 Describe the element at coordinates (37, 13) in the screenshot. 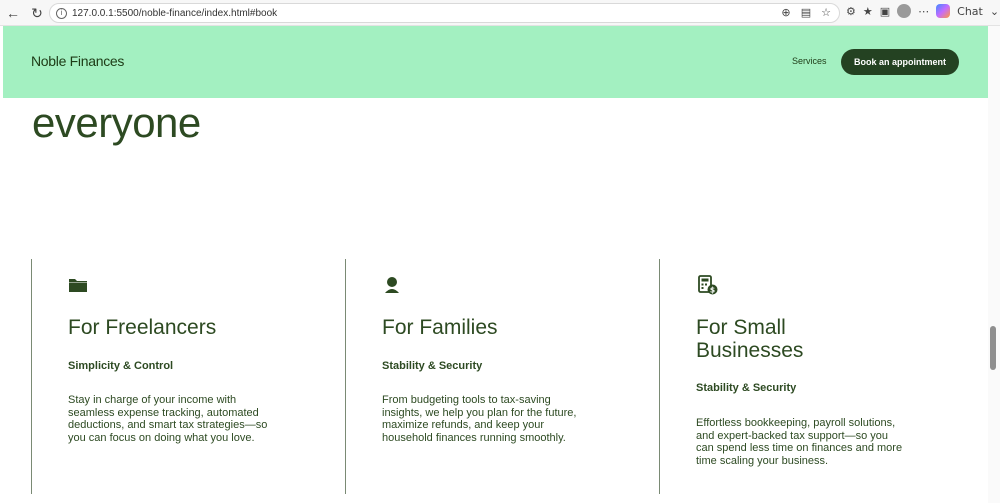

I see `reload-icon: ↻` at that location.